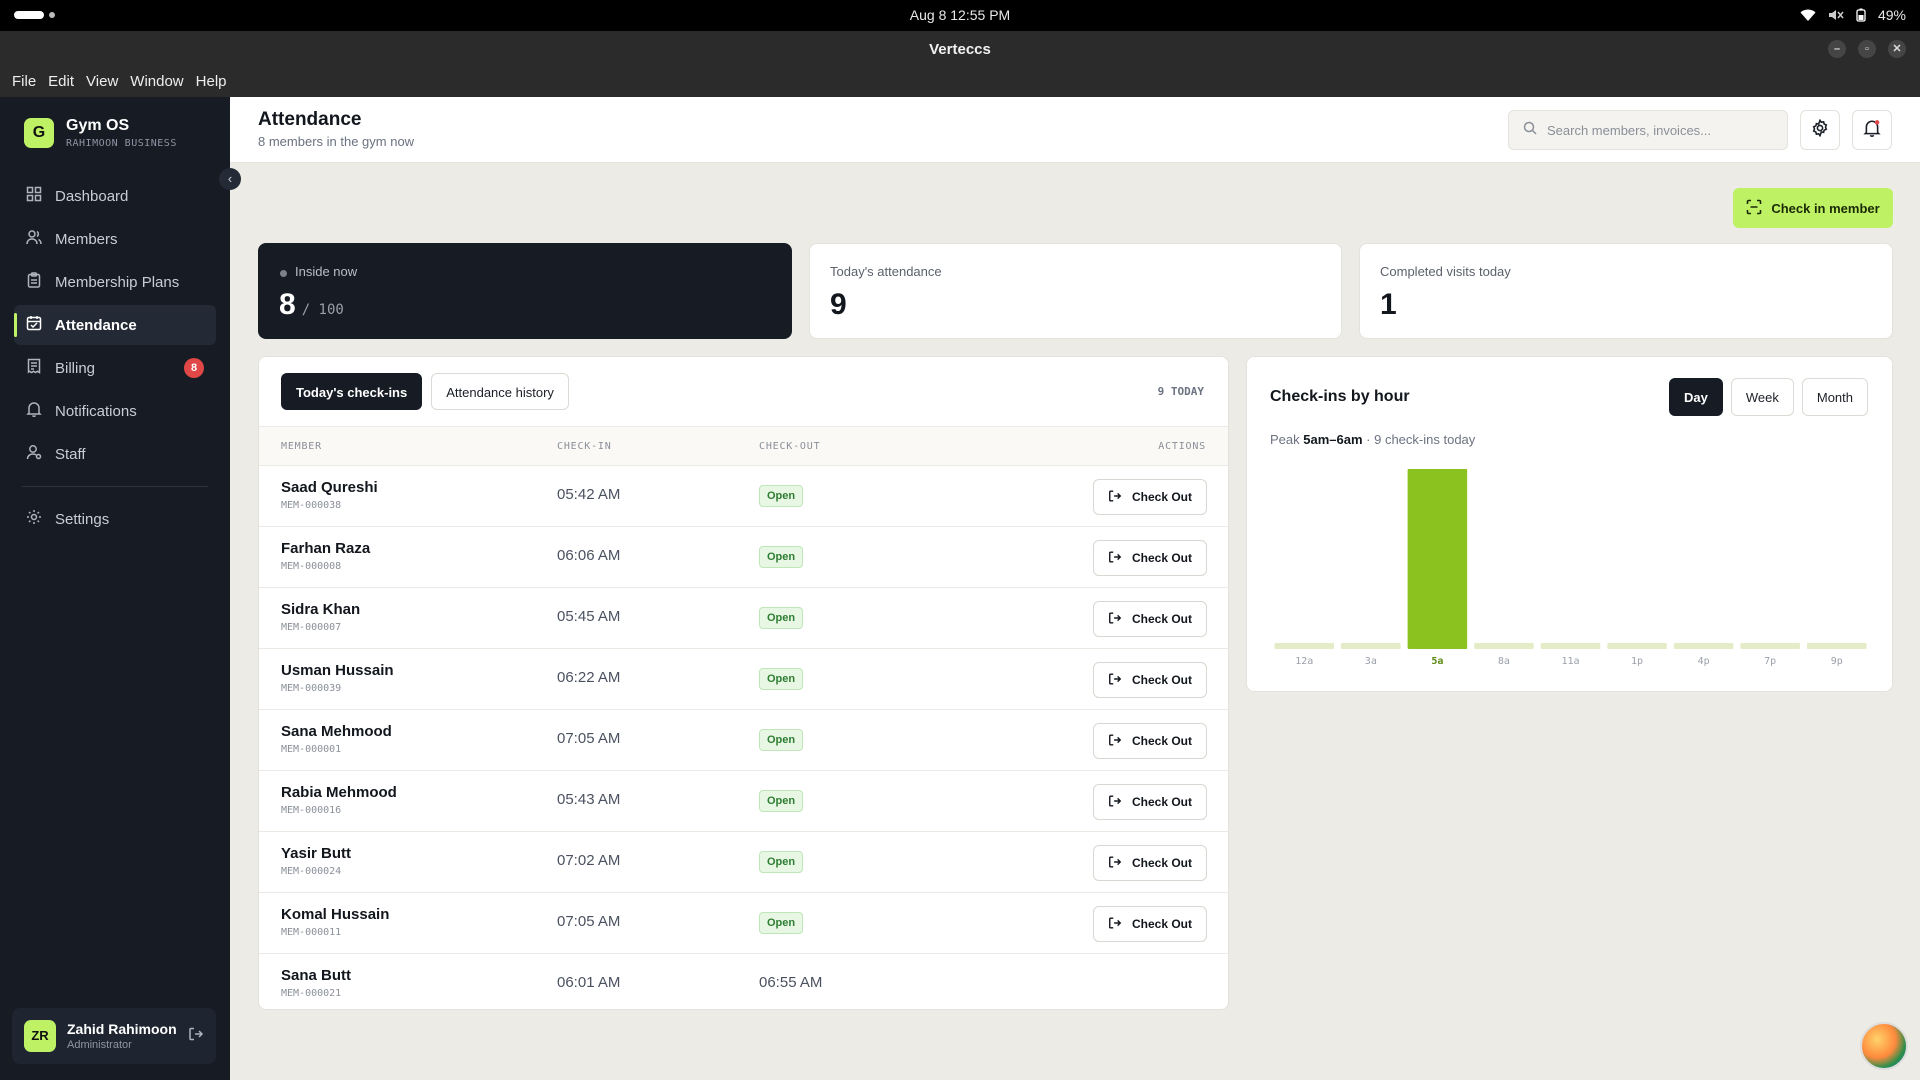  I want to click on user-card: ZR Zahid Rahimoon Administrator, so click(114, 1036).